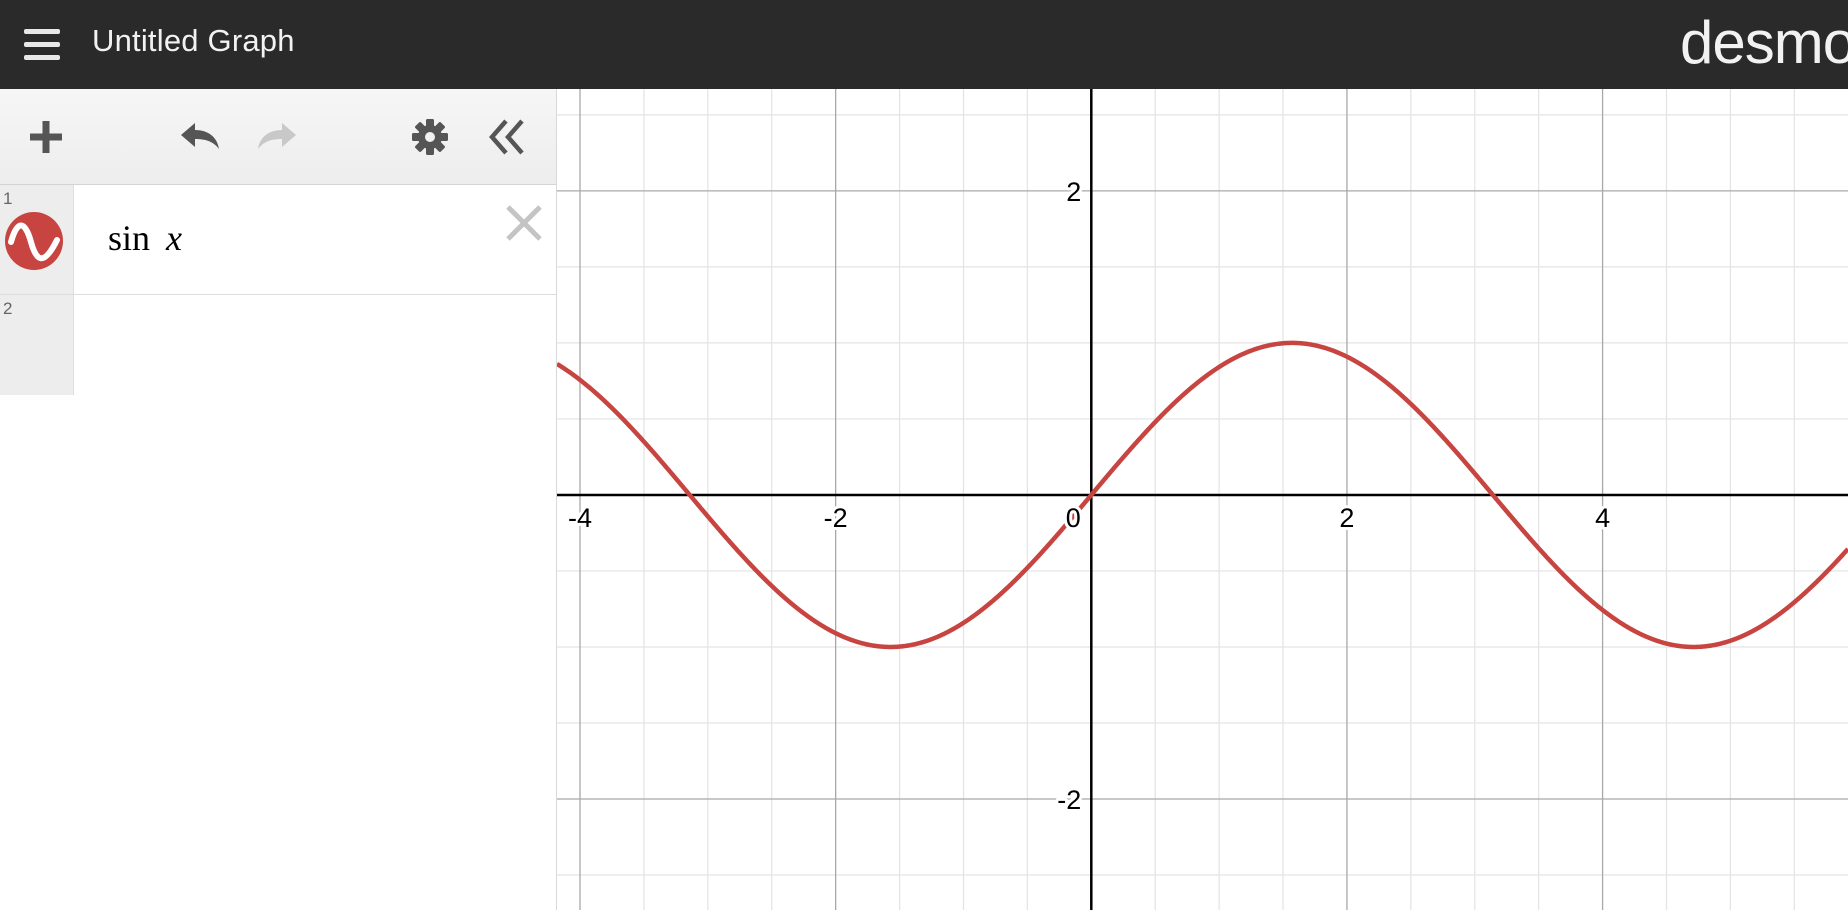 Image resolution: width=1848 pixels, height=910 pixels. What do you see at coordinates (8, 198) in the screenshot?
I see `expression-index: 1` at bounding box center [8, 198].